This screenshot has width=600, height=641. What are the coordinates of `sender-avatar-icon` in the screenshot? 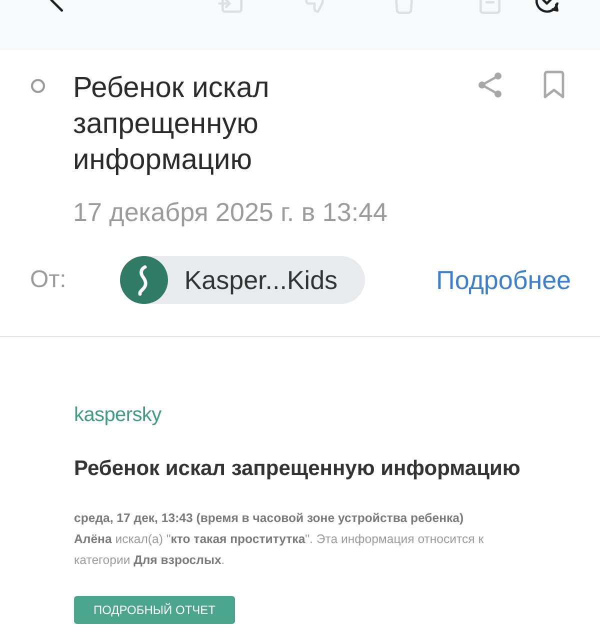 It's located at (144, 280).